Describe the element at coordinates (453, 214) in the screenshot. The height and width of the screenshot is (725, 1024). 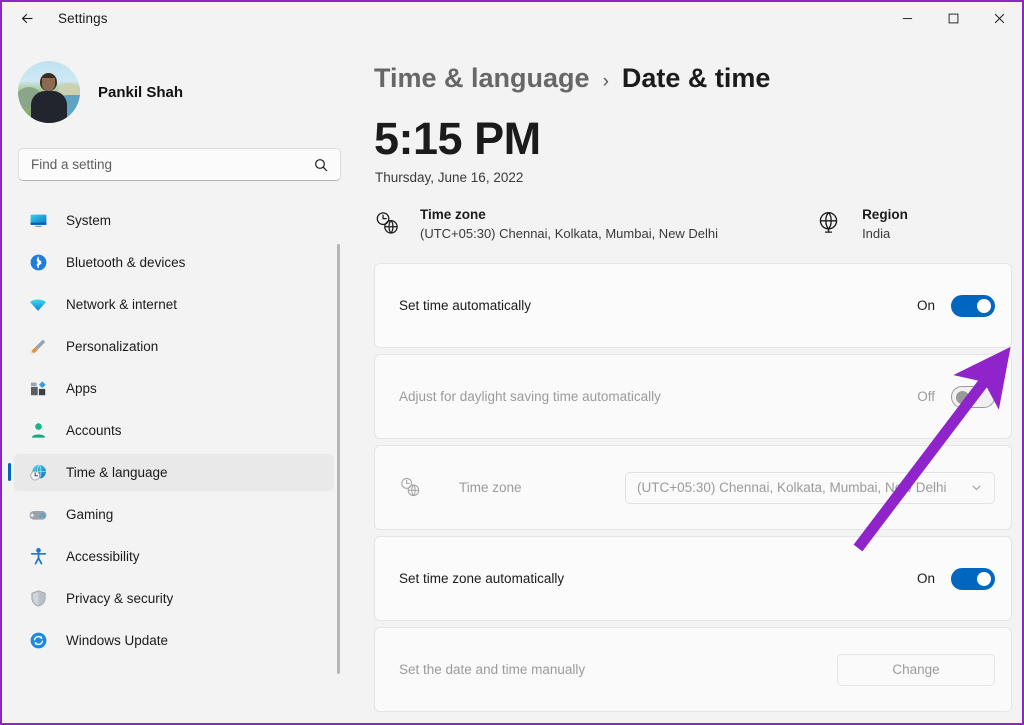
I see `info-title: Time zone` at that location.